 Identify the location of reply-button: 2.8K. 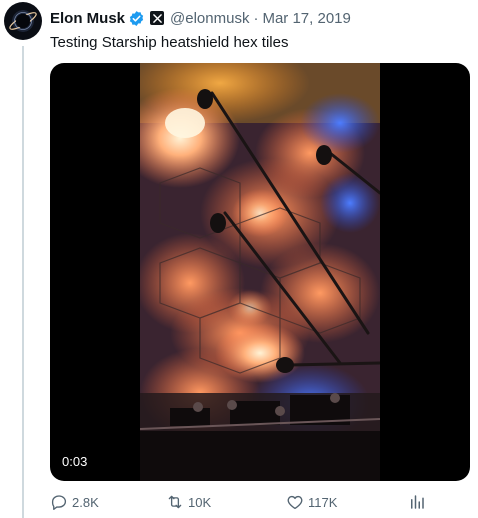
(74, 502).